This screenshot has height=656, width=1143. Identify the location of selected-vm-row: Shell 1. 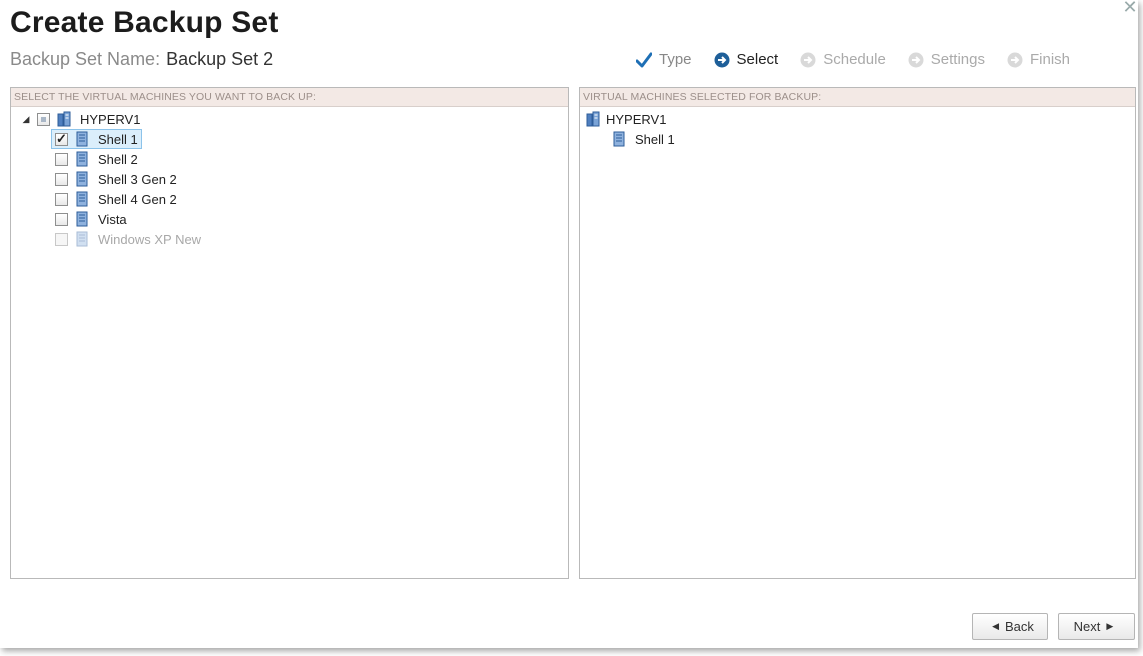
(643, 139).